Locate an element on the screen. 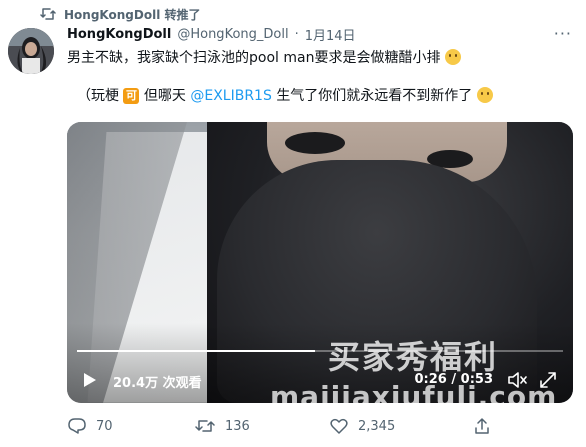 Image resolution: width=586 pixels, height=447 pixels. relieved-face-emoji-icon is located at coordinates (452, 57).